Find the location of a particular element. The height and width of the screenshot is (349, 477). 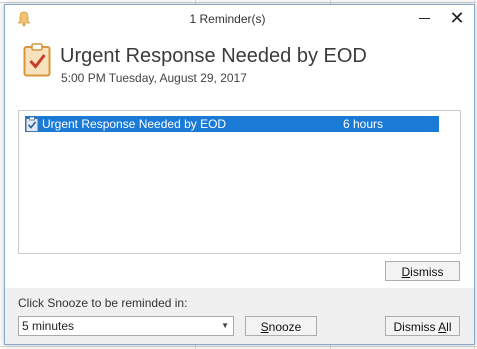

reminder-item-subject: Urgent Response Needed by EOD is located at coordinates (134, 124).